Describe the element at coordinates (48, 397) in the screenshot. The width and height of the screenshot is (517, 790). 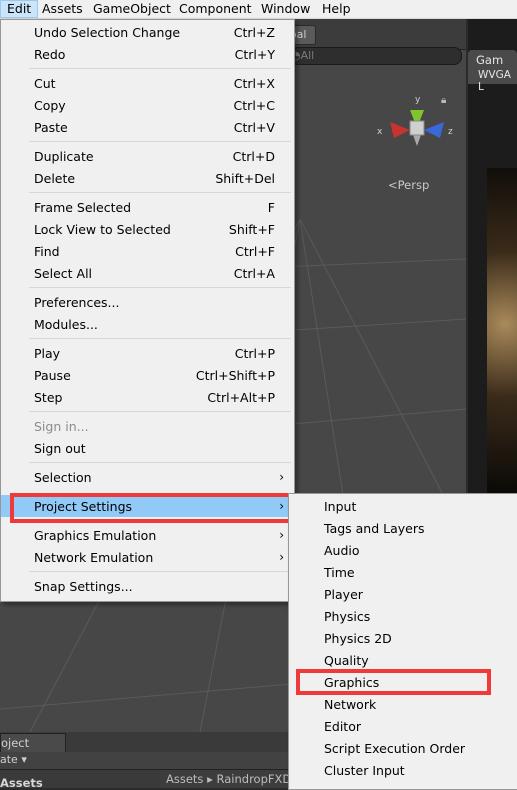
I see `menu-item-label: Step` at that location.